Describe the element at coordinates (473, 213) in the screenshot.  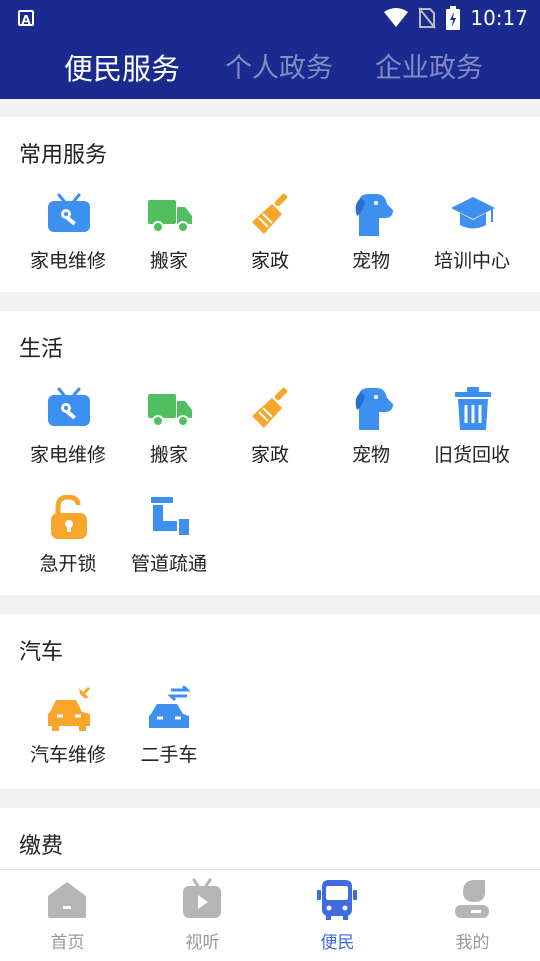
I see `graduation-cap-icon` at that location.